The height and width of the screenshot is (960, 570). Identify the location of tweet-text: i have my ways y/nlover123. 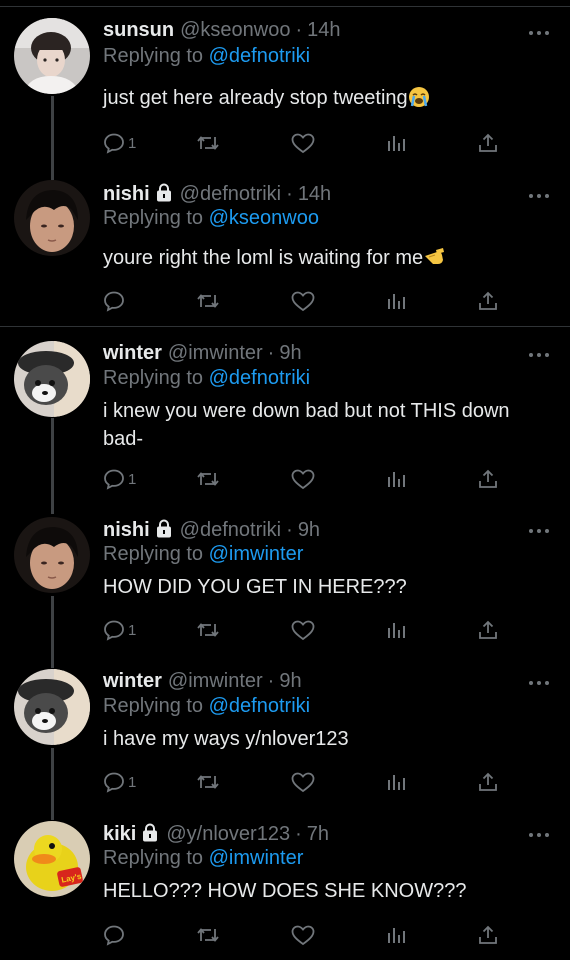
(226, 739).